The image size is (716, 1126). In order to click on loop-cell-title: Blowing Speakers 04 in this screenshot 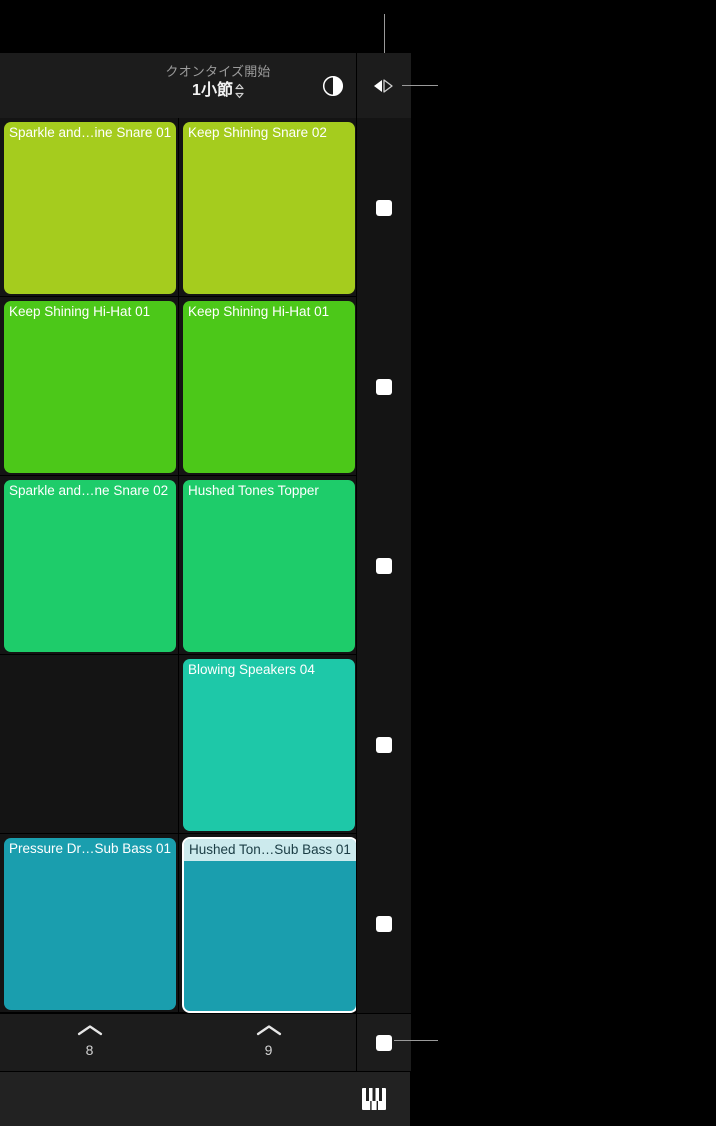, I will do `click(251, 669)`.